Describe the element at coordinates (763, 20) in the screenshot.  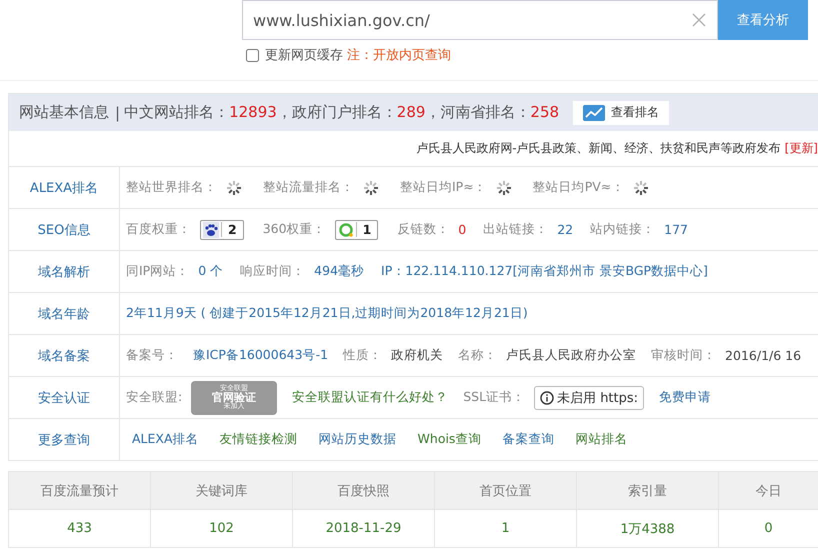
I see `analyze-button: 查看分析` at that location.